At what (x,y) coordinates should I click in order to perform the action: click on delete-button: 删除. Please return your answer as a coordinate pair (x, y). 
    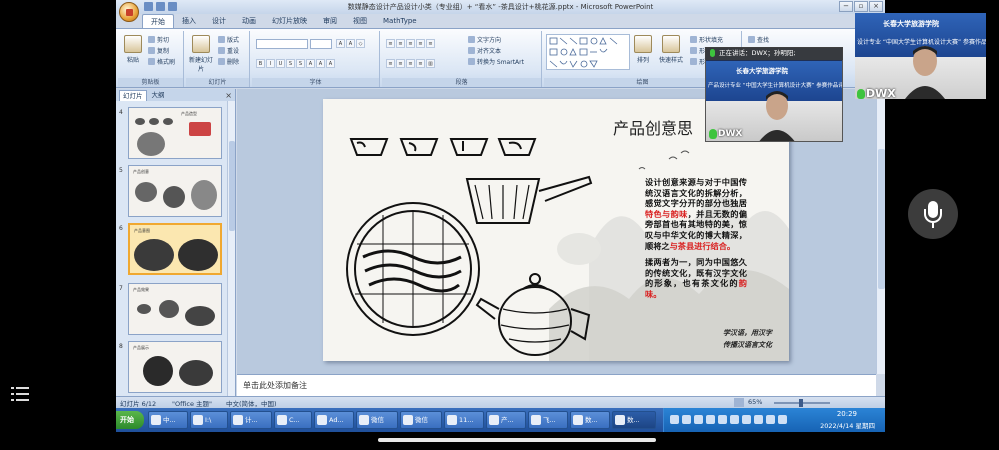
    Looking at the image, I should click on (228, 61).